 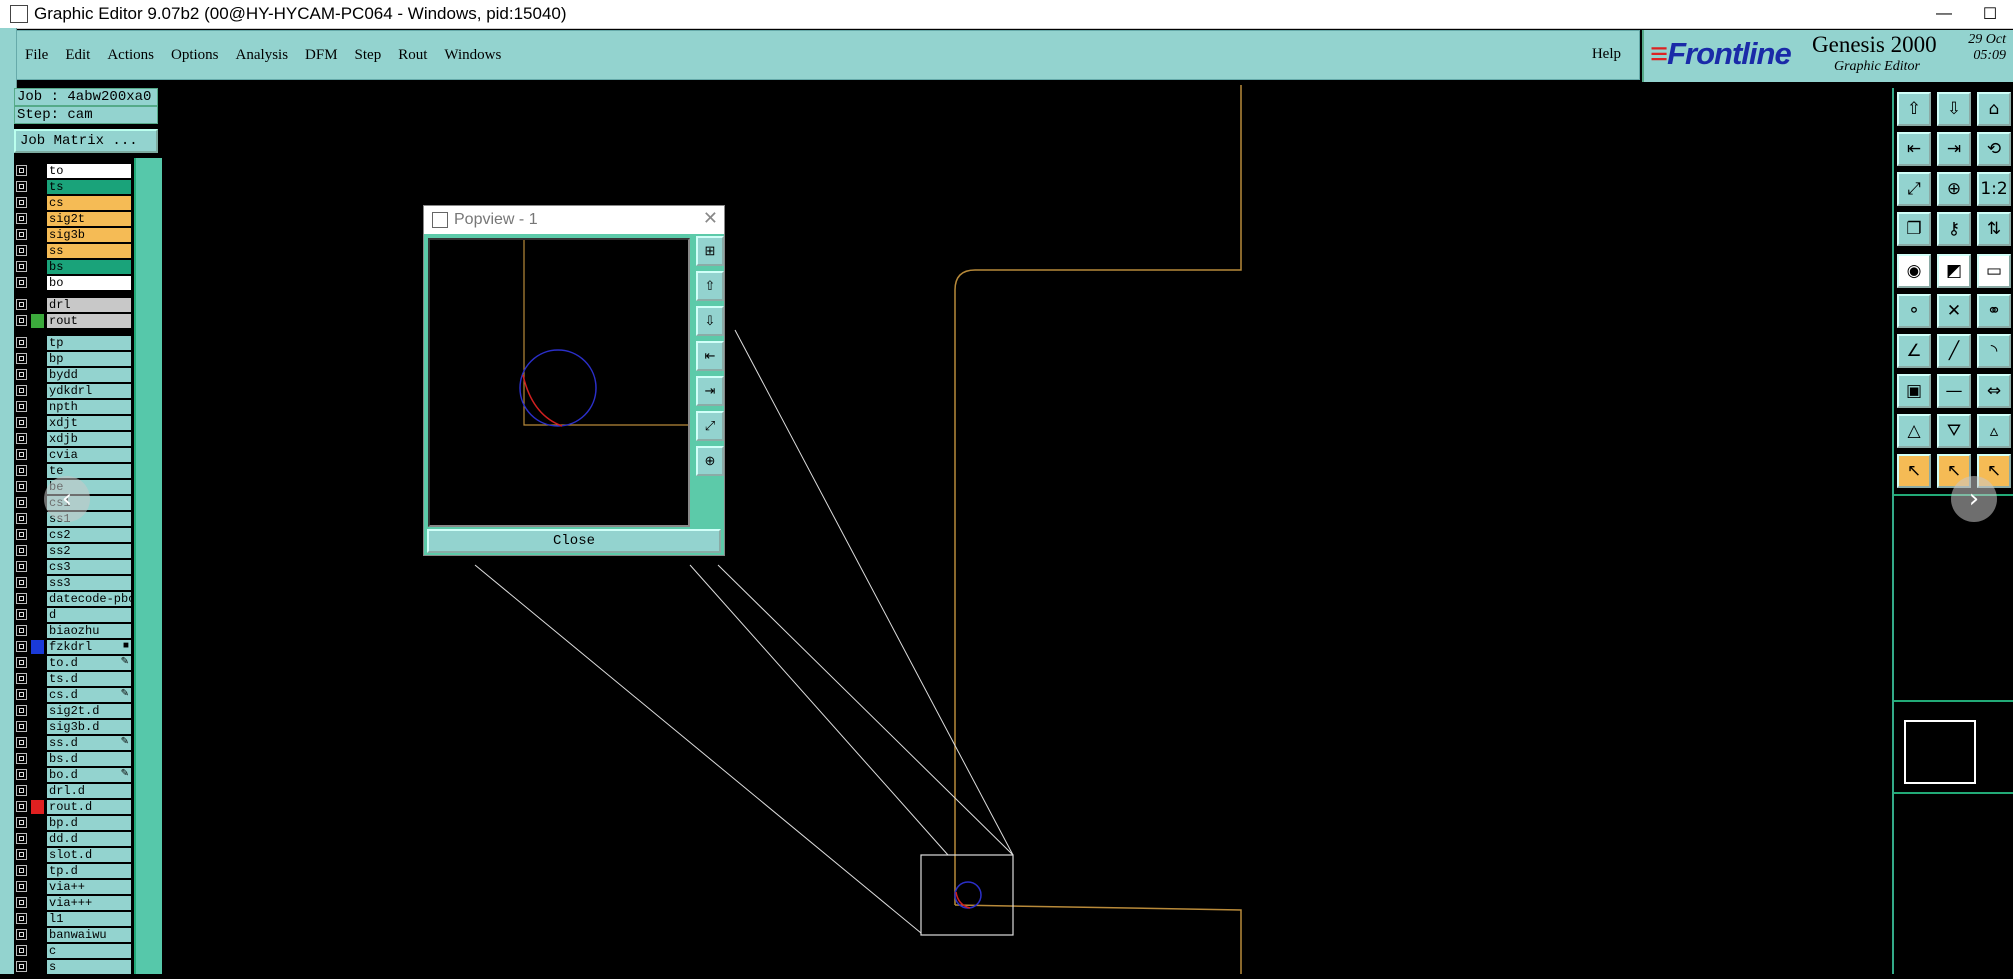 I want to click on download-icon: ⇩, so click(x=1954, y=109).